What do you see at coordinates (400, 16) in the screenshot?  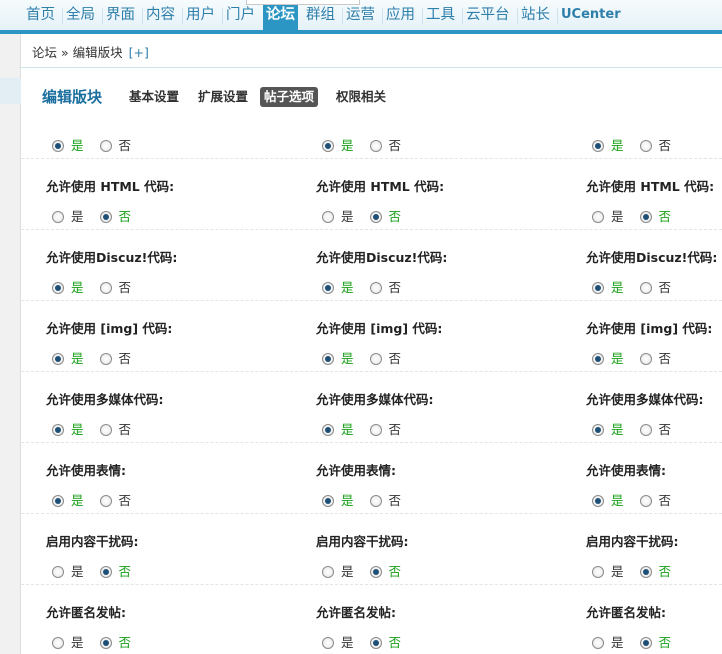 I see `nav-item-10: 应用` at bounding box center [400, 16].